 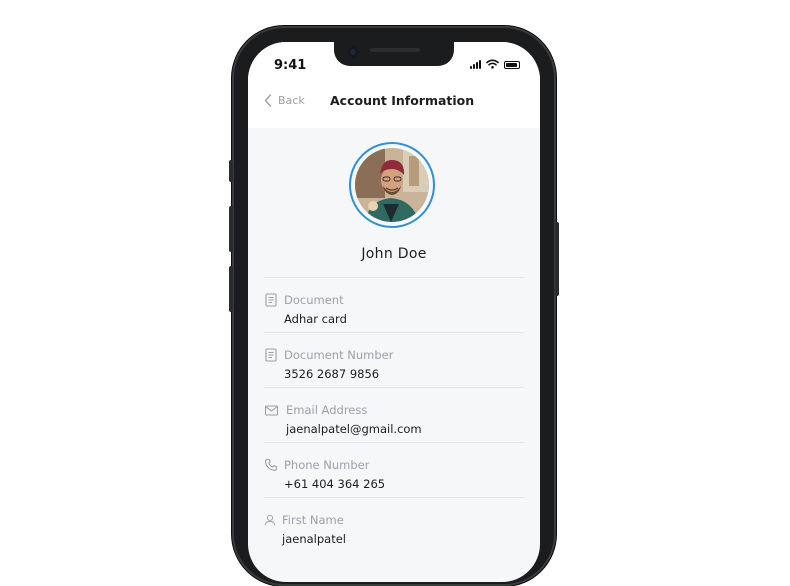 What do you see at coordinates (231, 171) in the screenshot?
I see `mute-switch` at bounding box center [231, 171].